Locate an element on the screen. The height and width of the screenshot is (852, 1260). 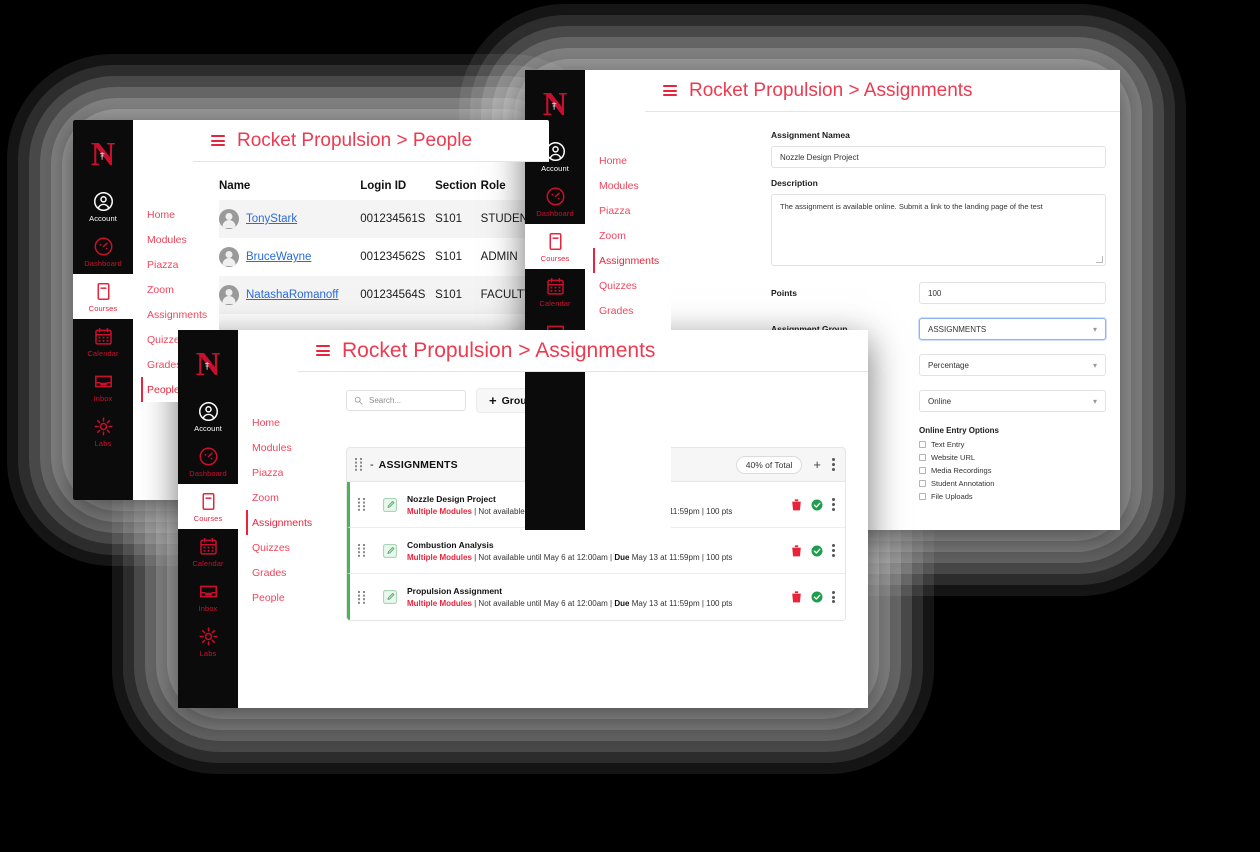
option-website-url: Website URL is located at coordinates (1012, 457).